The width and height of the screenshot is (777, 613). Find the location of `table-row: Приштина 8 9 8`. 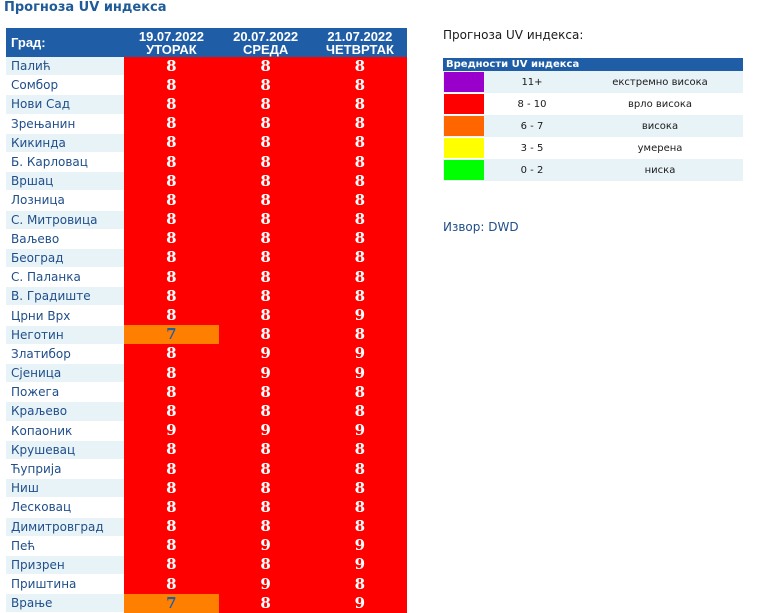

table-row: Приштина 8 9 8 is located at coordinates (206, 584).